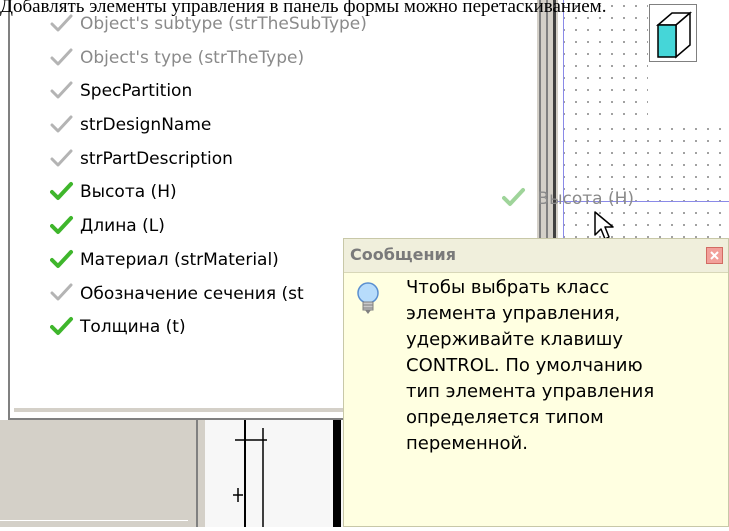 This screenshot has height=531, width=729. I want to click on arrow-cursor-icon, so click(604, 225).